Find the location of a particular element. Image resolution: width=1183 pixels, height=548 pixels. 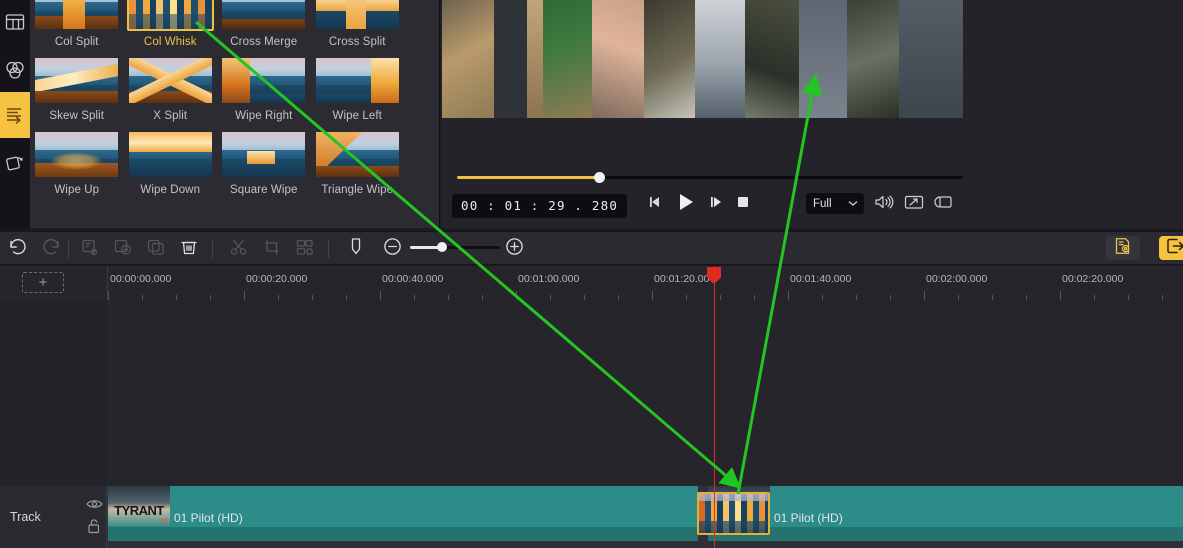

transition-item-col-whisk: Col Whisk is located at coordinates (171, 24).